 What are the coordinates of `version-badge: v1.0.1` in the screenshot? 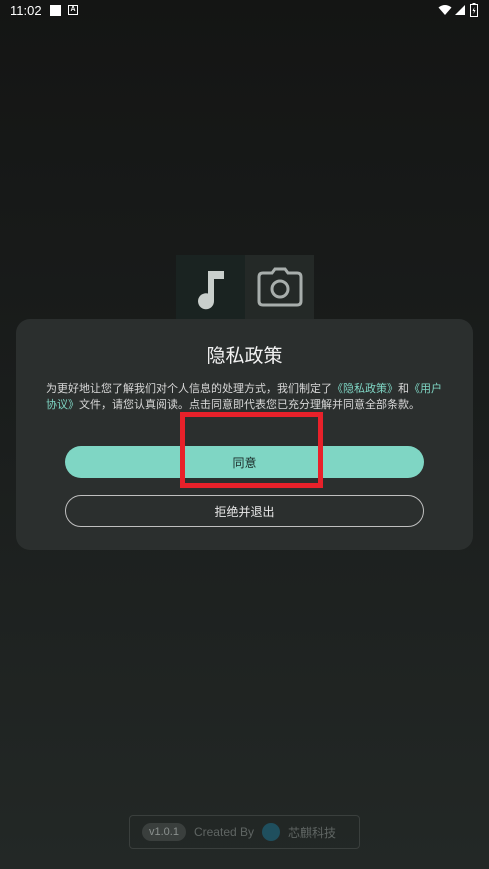 It's located at (164, 832).